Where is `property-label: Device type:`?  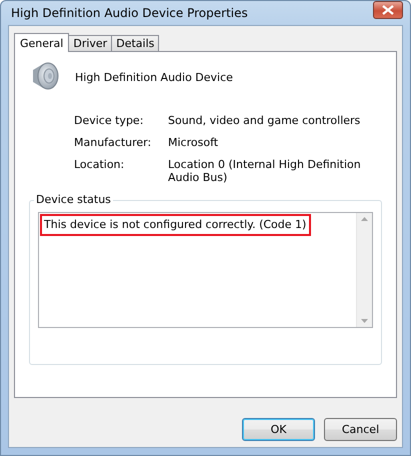 property-label: Device type: is located at coordinates (109, 120).